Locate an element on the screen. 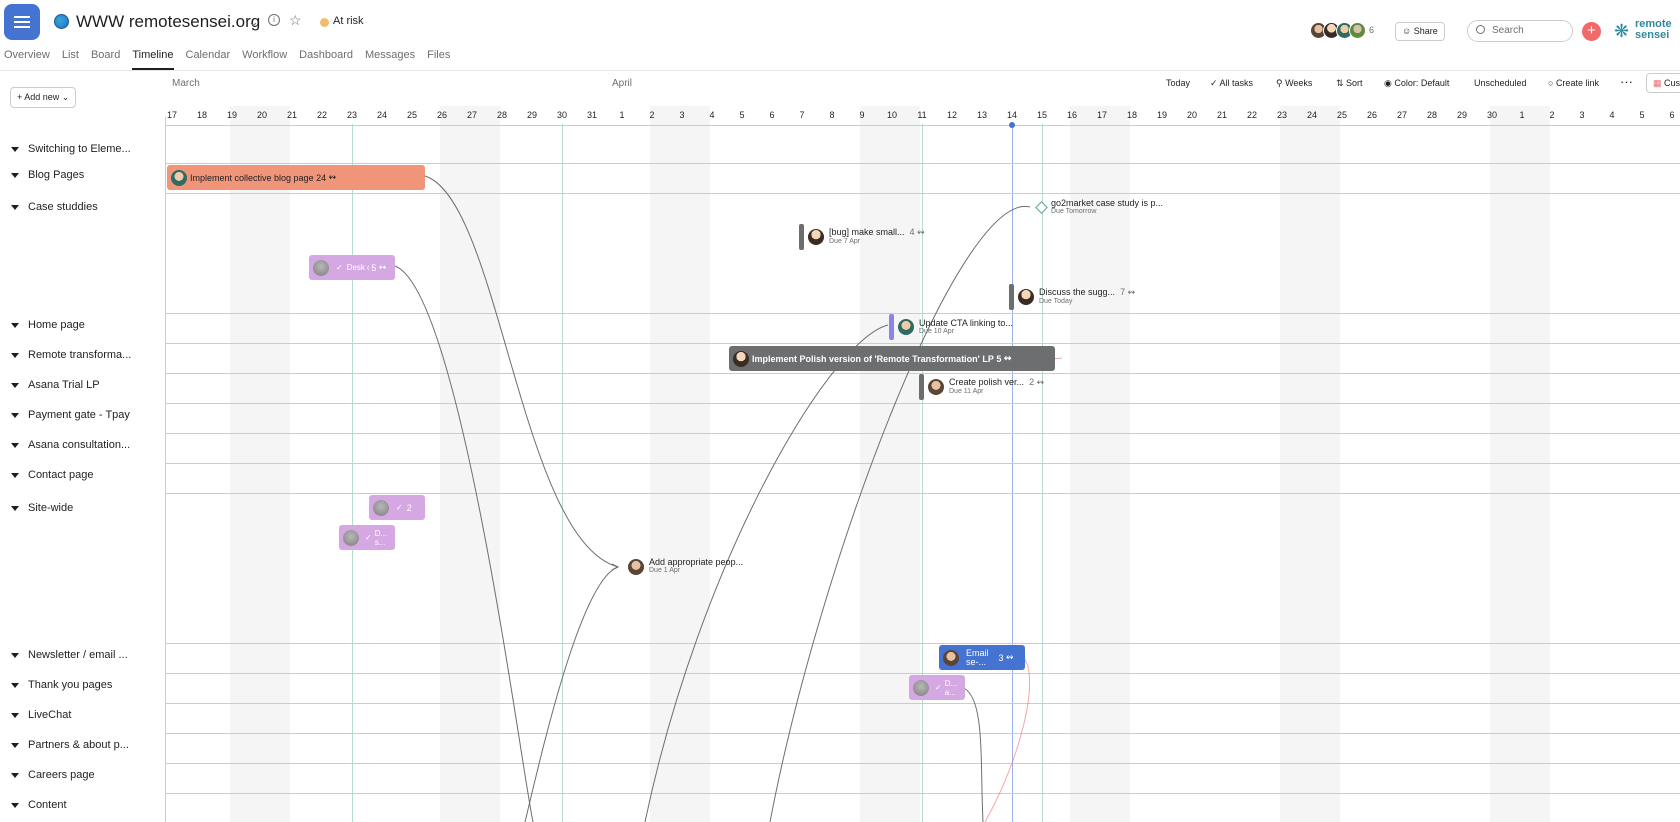 The image size is (1680, 822). task-bar-site-a: ✓ 2 is located at coordinates (397, 507).